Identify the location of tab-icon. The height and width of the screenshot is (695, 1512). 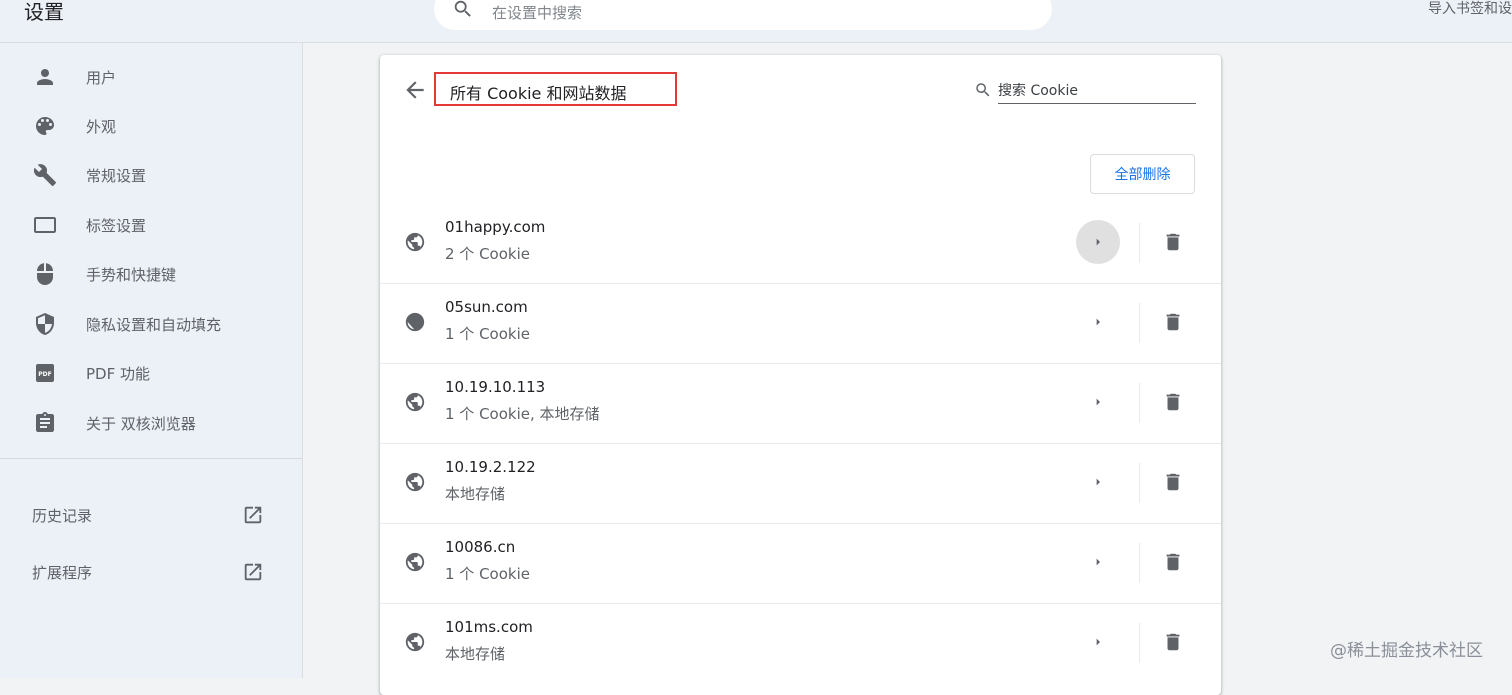
(45, 225).